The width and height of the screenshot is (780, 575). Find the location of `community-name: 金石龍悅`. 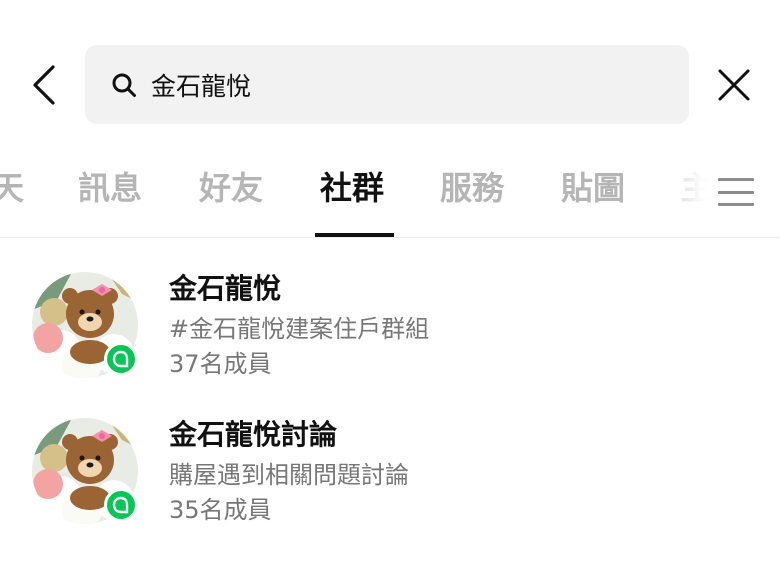

community-name: 金石龍悅 is located at coordinates (225, 288).